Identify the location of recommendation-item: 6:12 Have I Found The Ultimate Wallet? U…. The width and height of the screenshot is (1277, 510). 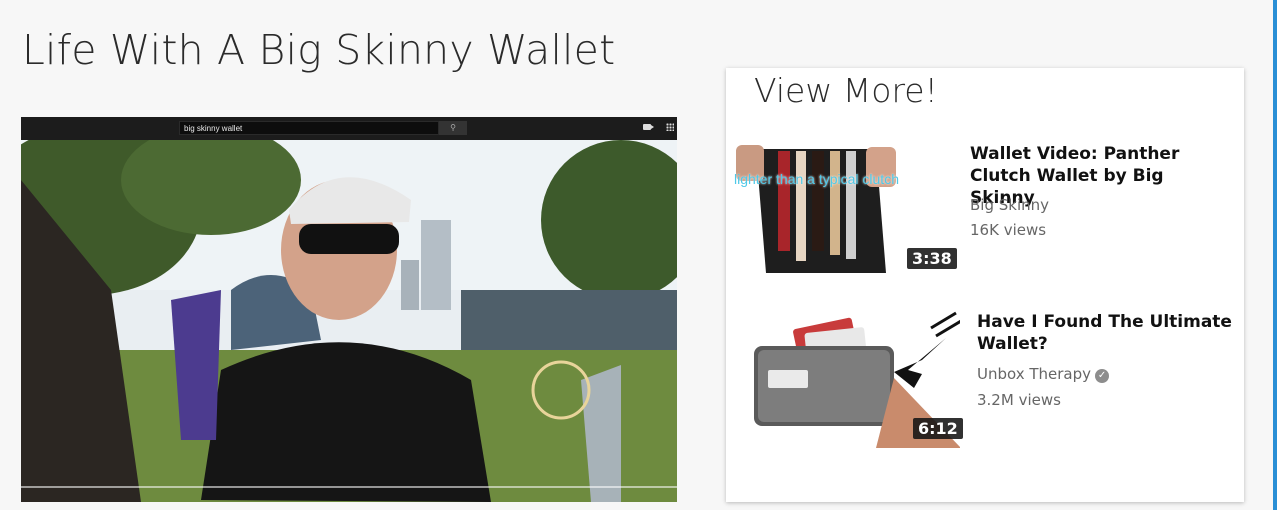
(985, 378).